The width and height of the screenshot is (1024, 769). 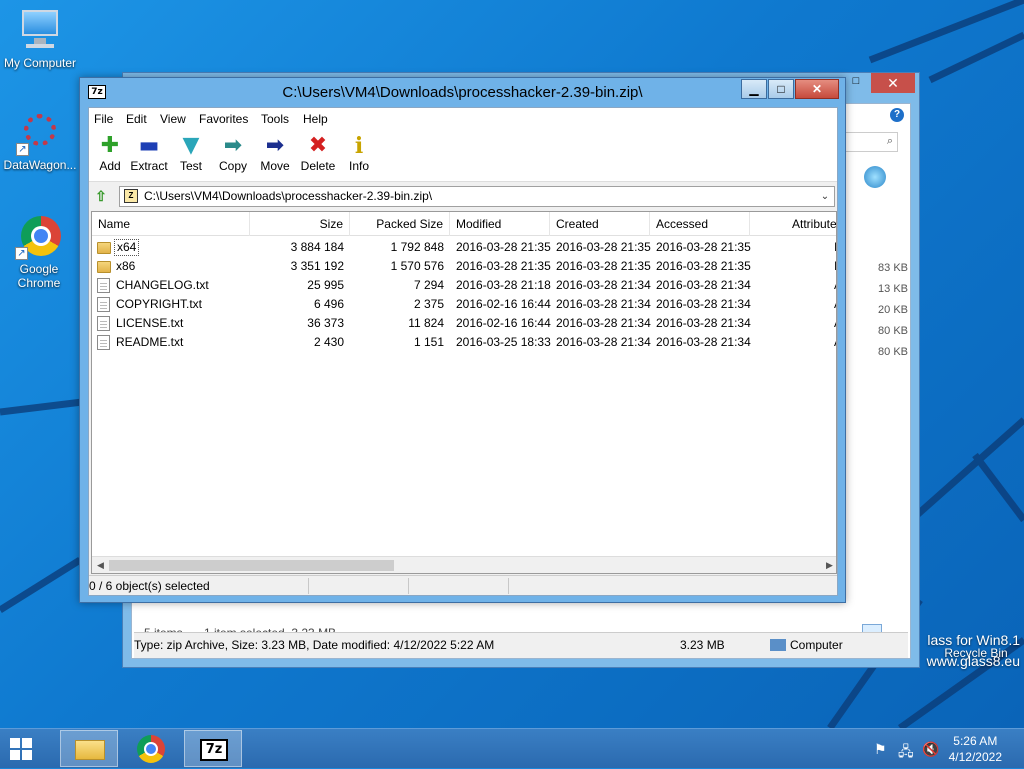 I want to click on cell-packed-size: 11 824, so click(x=426, y=323).